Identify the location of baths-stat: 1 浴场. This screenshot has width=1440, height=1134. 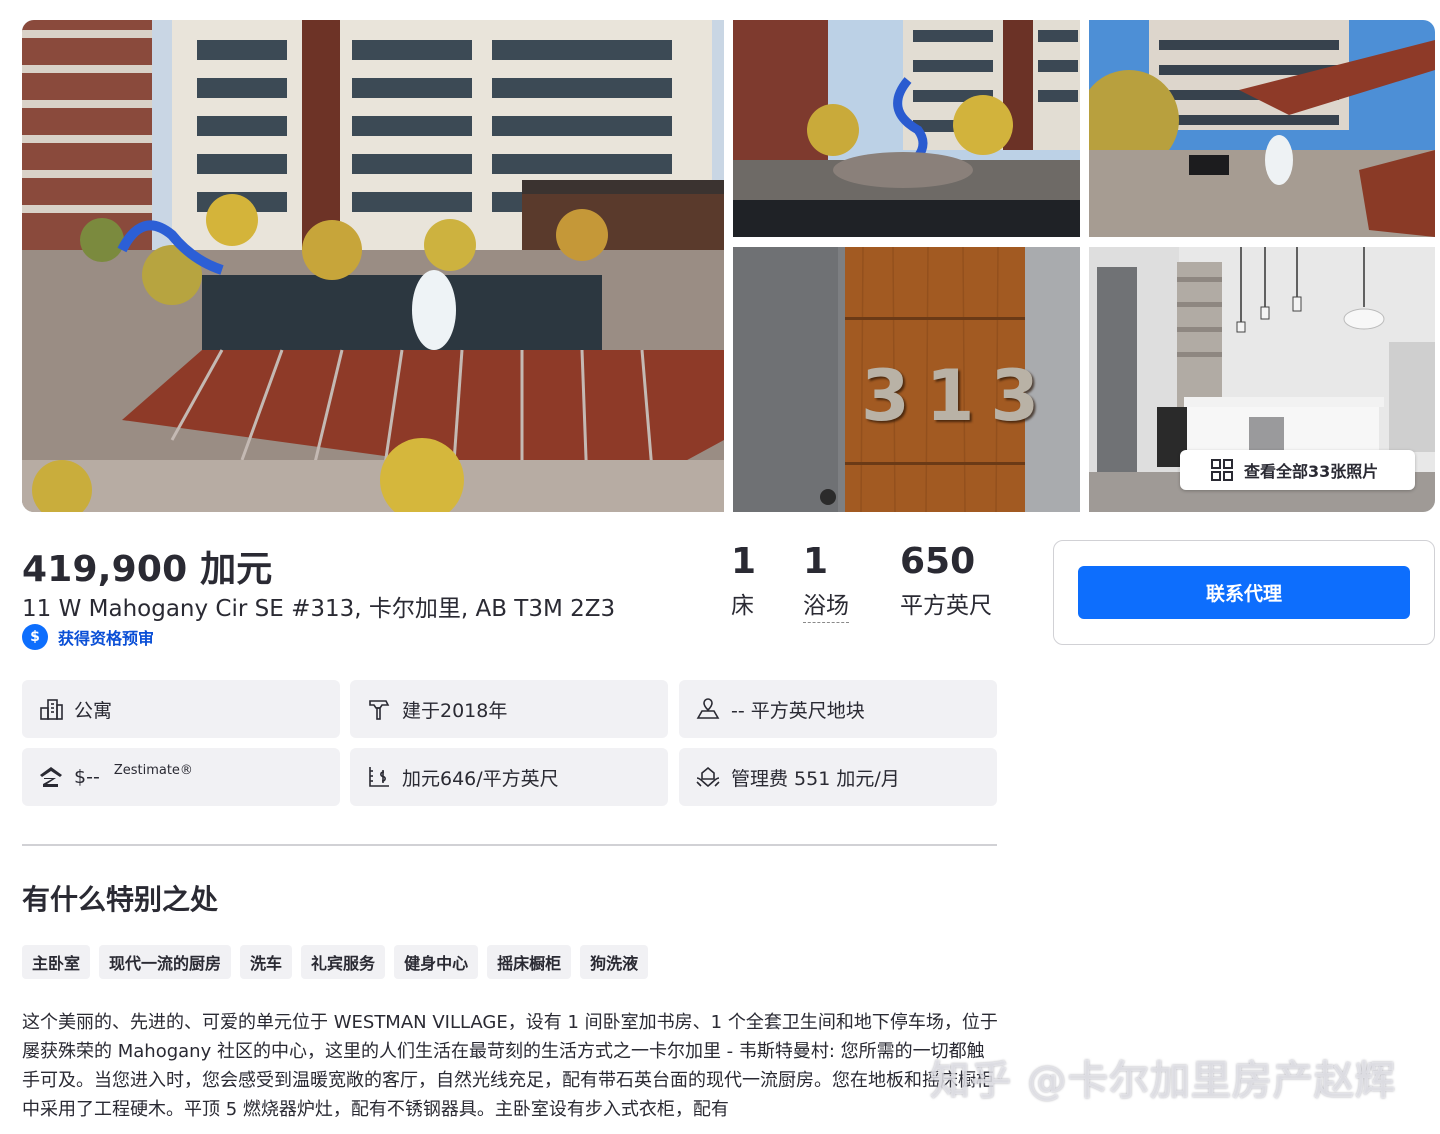
(826, 581).